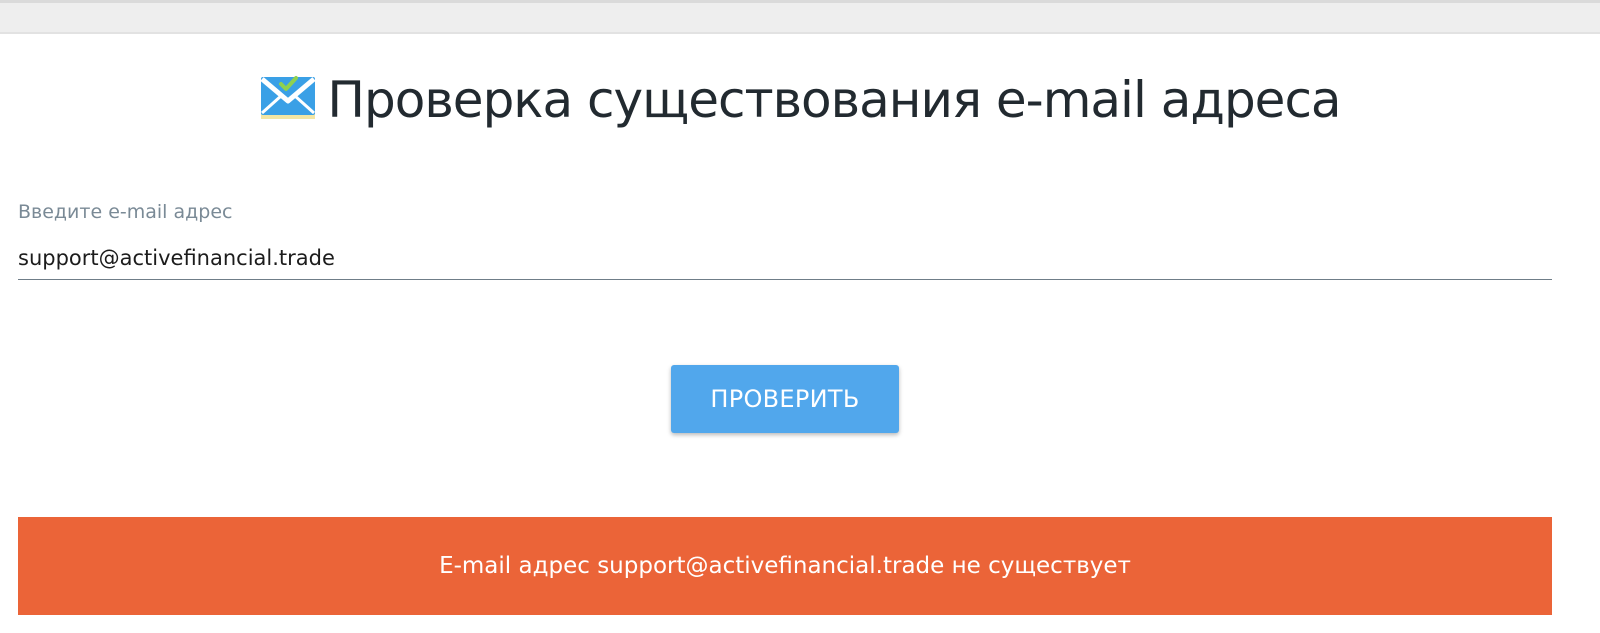  What do you see at coordinates (785, 258) in the screenshot?
I see `email-input` at bounding box center [785, 258].